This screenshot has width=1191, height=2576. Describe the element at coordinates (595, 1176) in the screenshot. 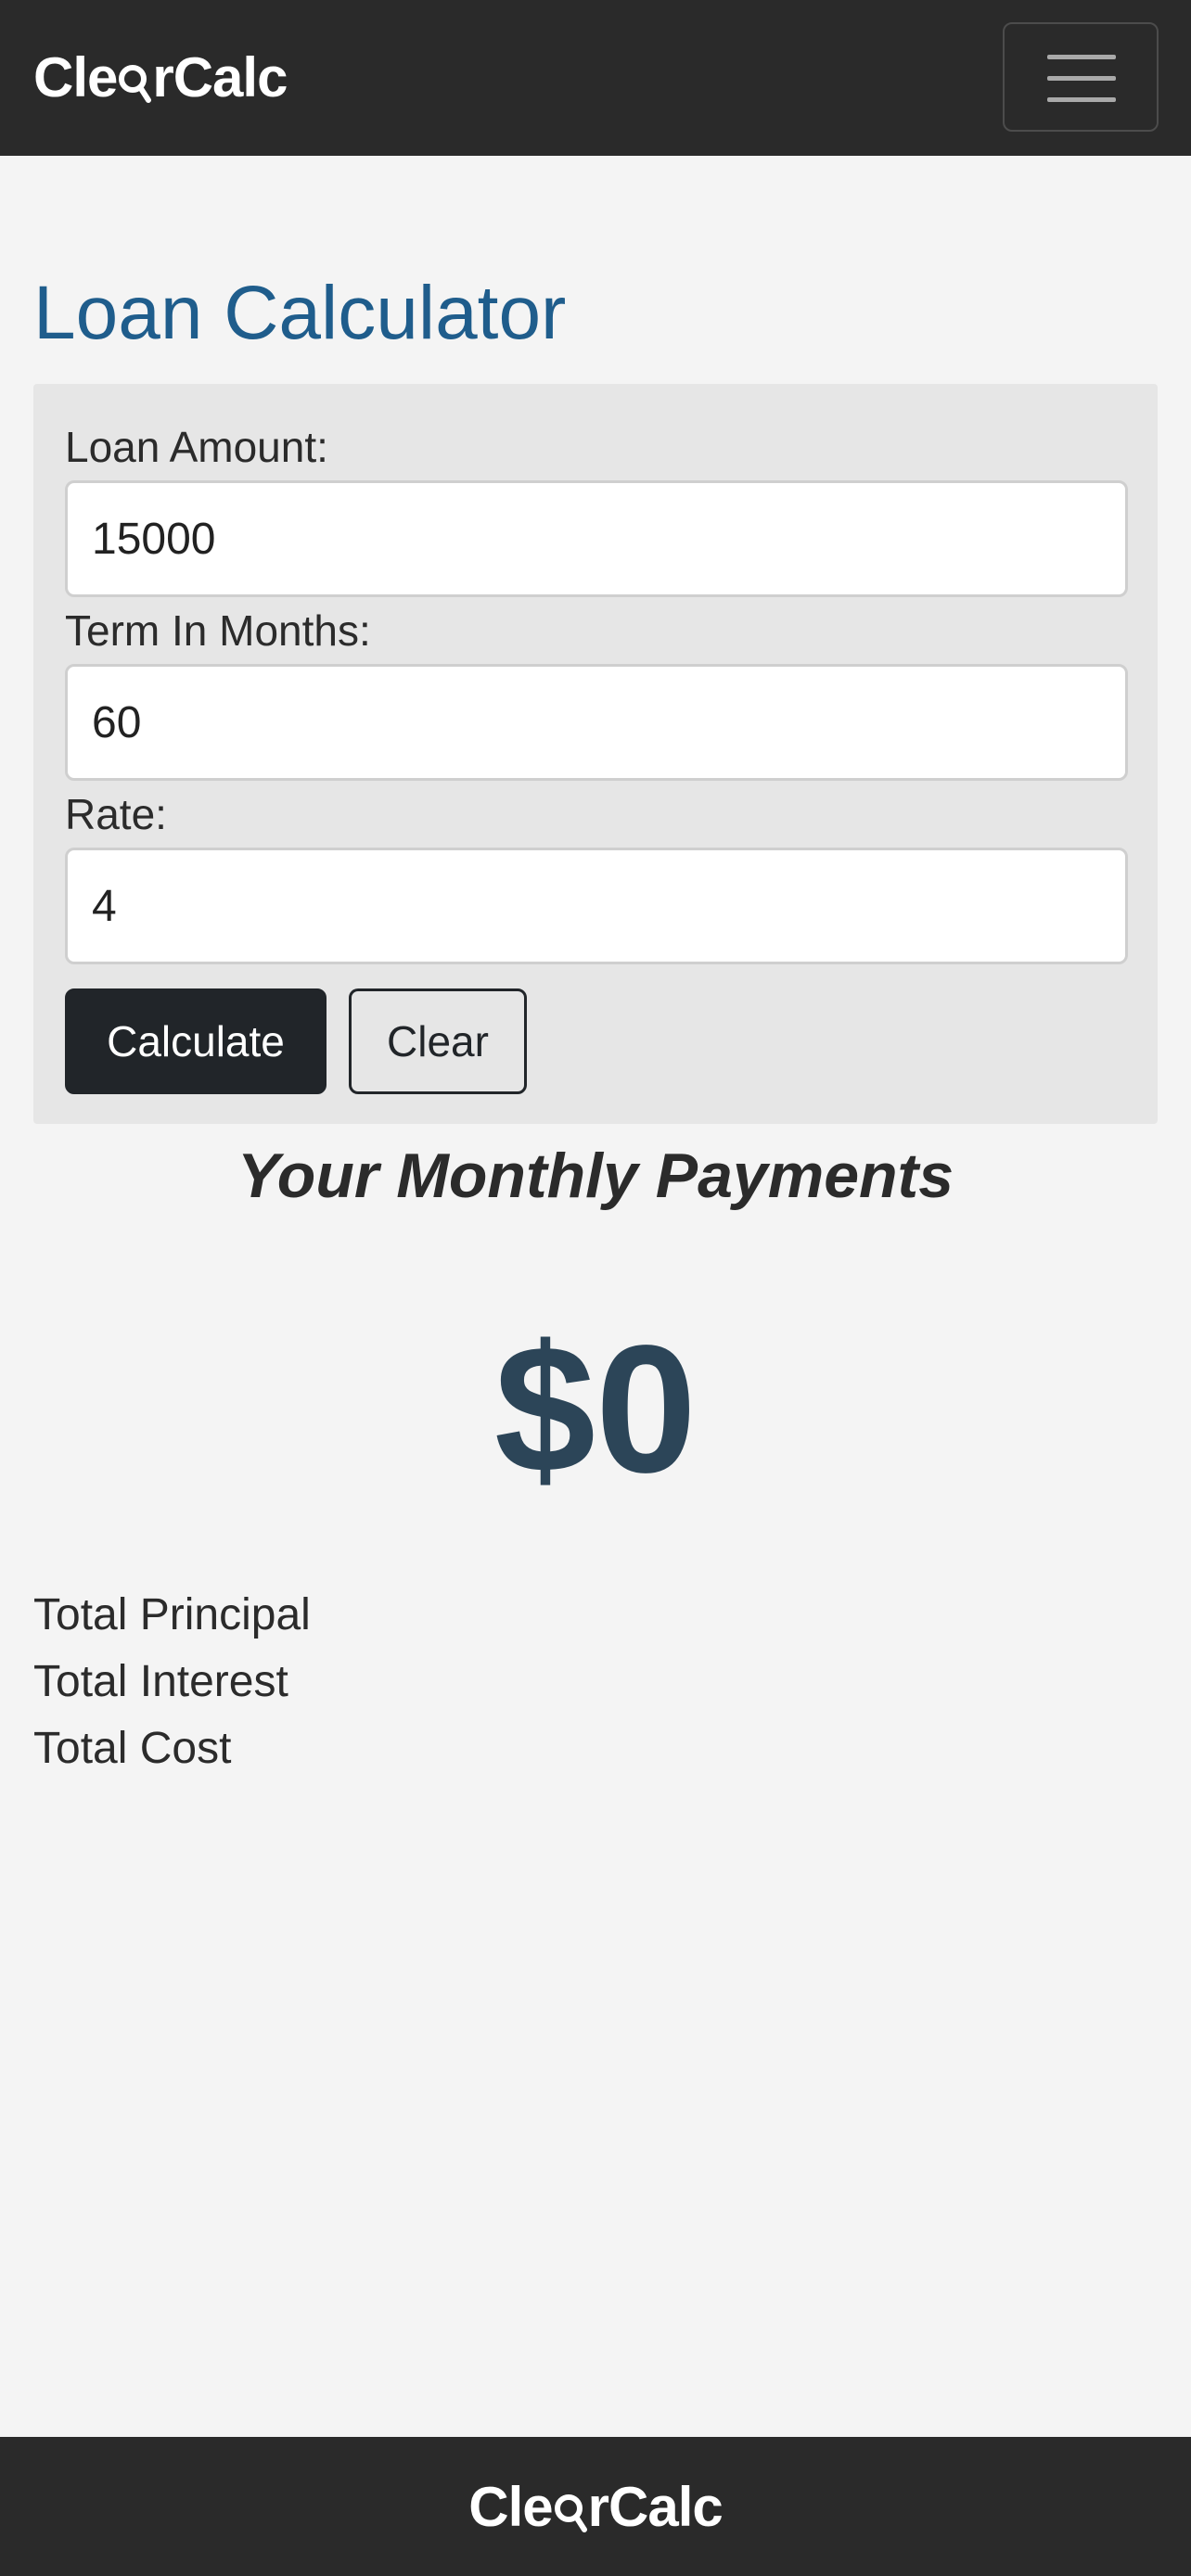

I see `results-heading: Your Monthly Payments` at that location.